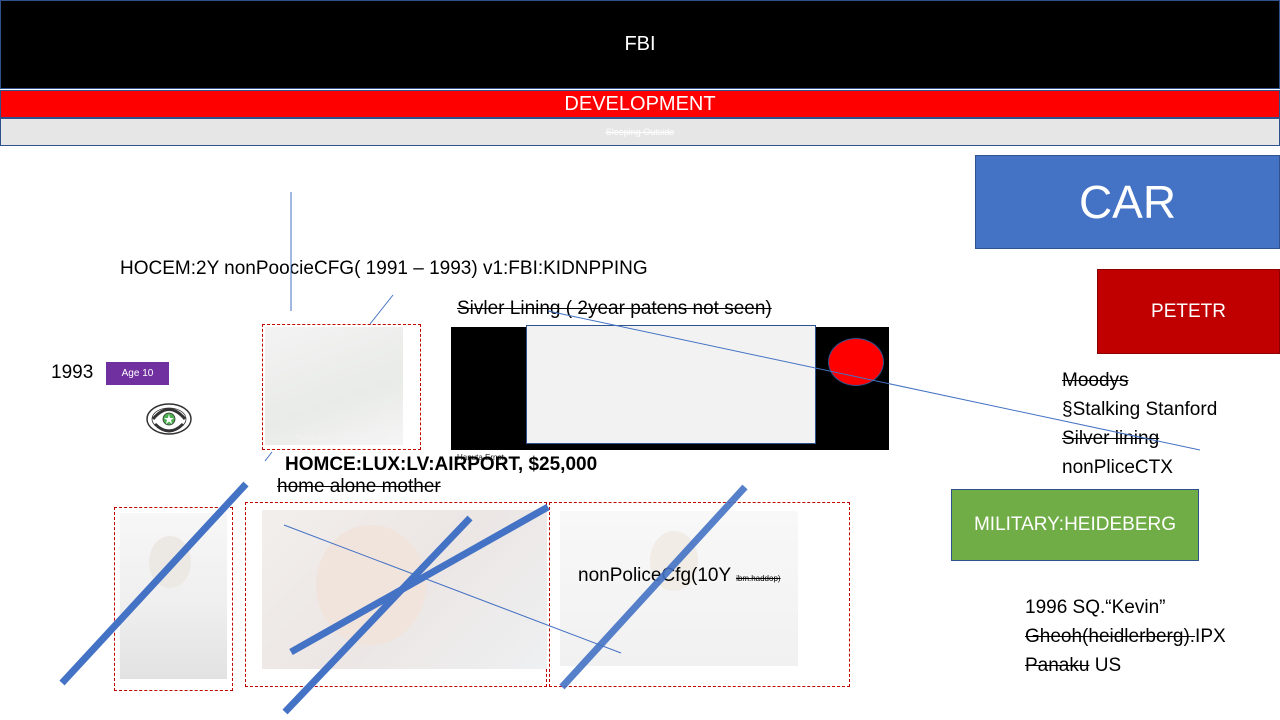 The image size is (1280, 720). I want to click on thick-diagonal-middle, so click(419, 579).